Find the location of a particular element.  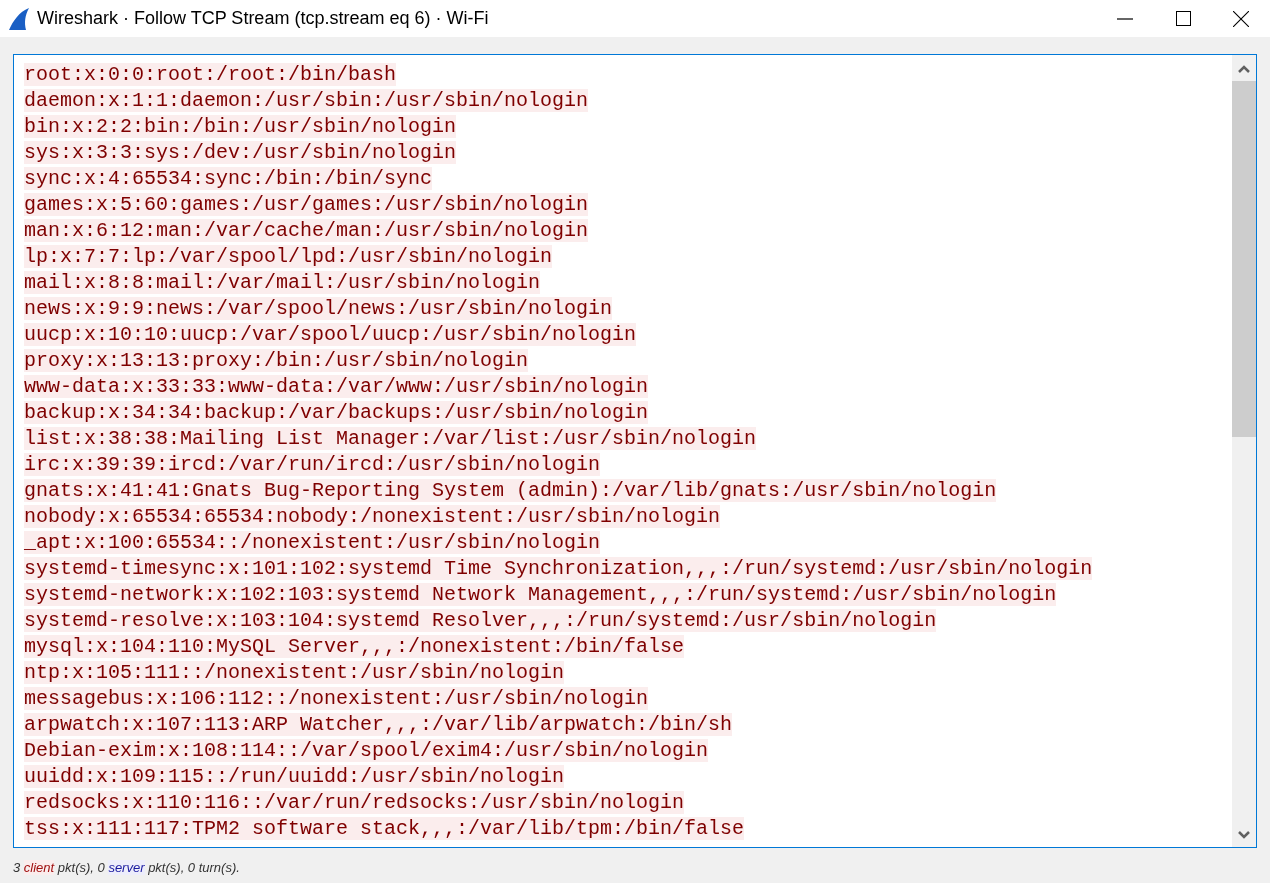

status-text: 3 client pkt(s), 0 server pkt(s), 0 turn(s). is located at coordinates (126, 867).